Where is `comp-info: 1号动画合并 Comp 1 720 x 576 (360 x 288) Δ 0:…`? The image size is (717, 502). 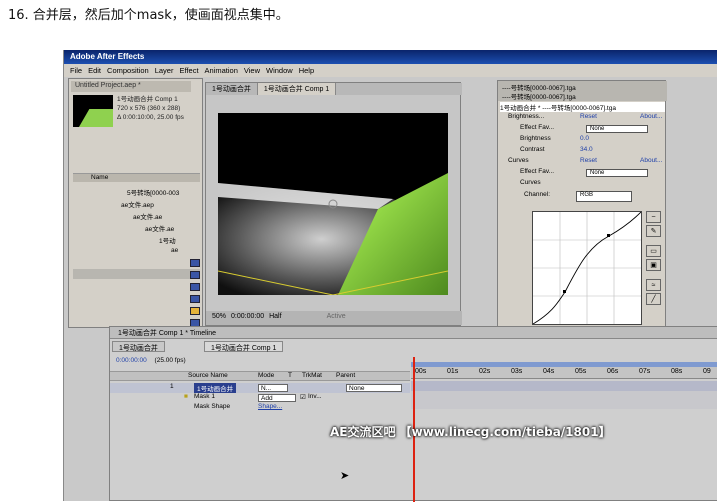 comp-info: 1号动画合并 Comp 1 720 x 576 (360 x 288) Δ 0:… is located at coordinates (150, 108).